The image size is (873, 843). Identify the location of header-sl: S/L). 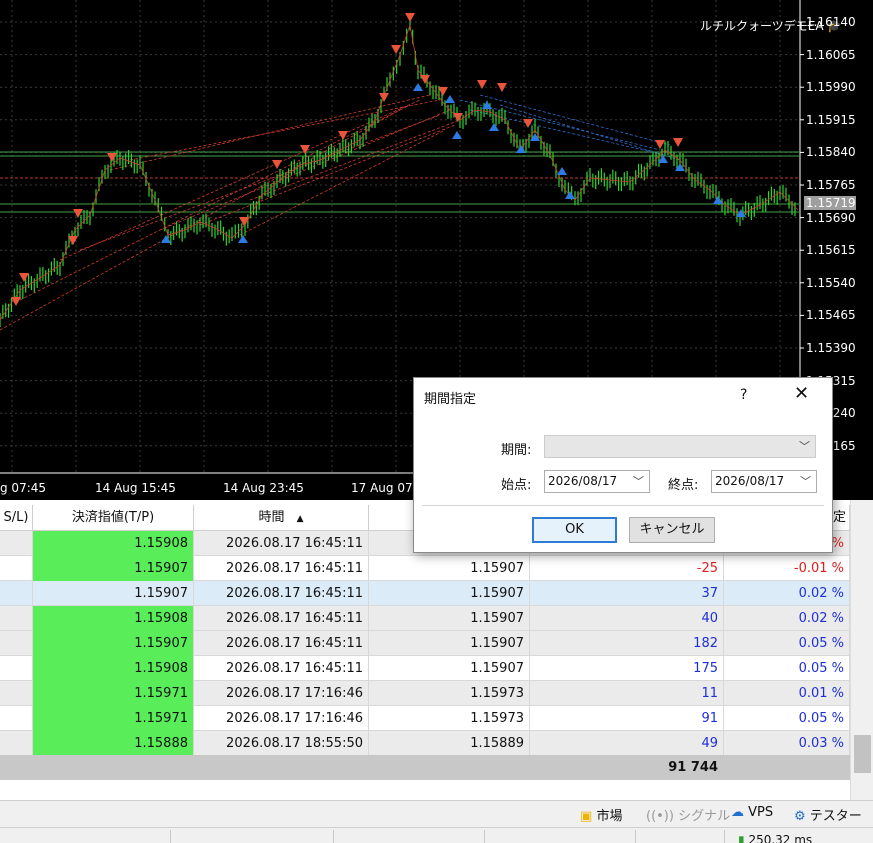
(16, 518).